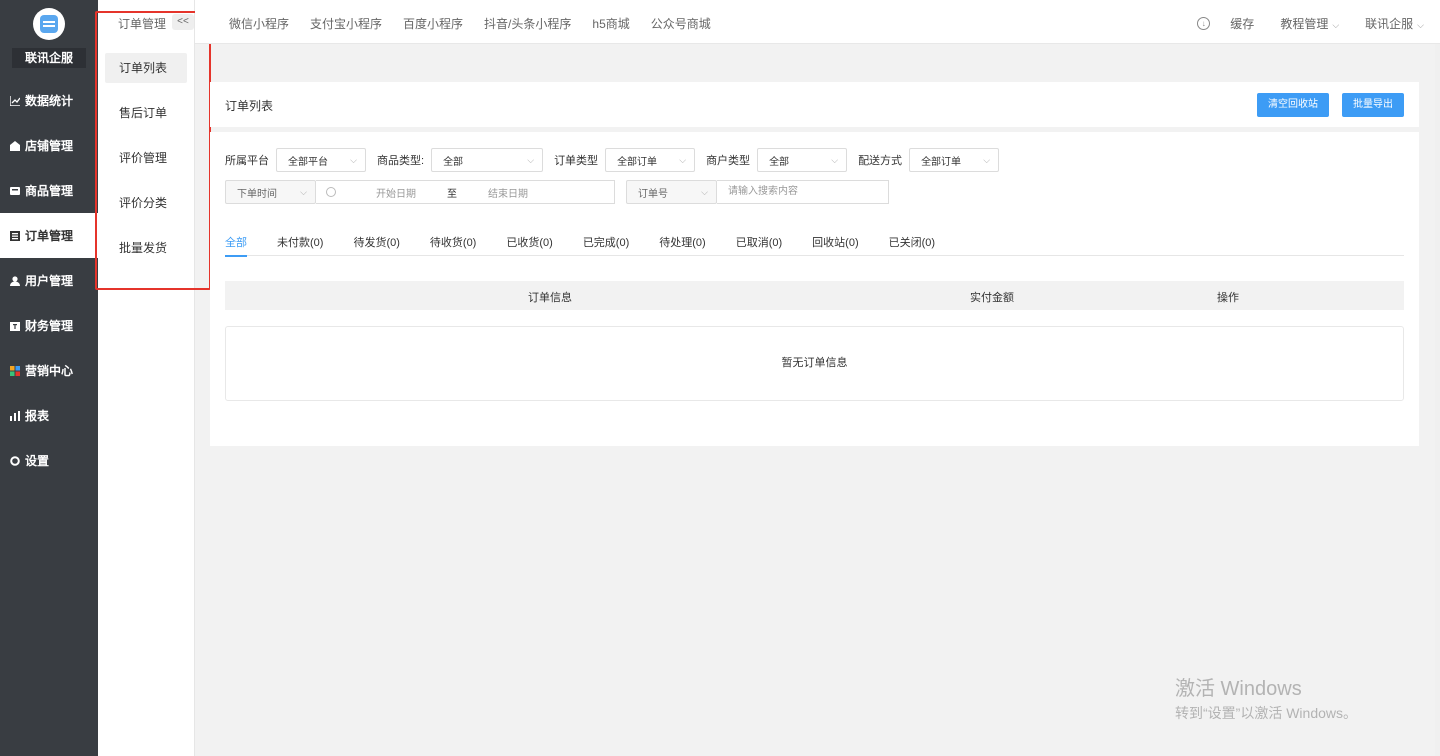 This screenshot has width=1440, height=756. What do you see at coordinates (236, 245) in the screenshot?
I see `tab-all: 全部` at bounding box center [236, 245].